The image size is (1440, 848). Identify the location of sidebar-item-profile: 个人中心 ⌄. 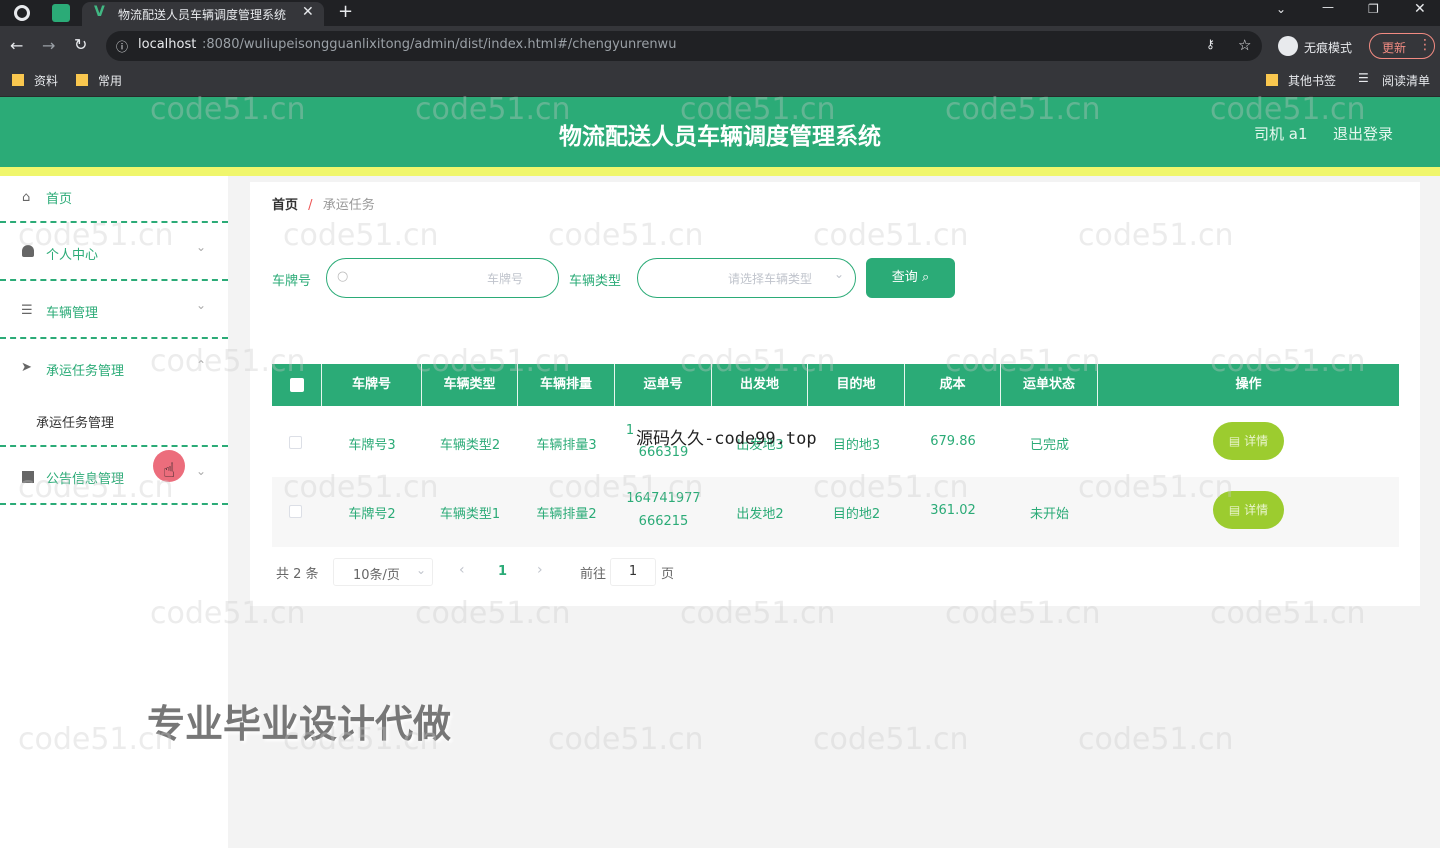
(114, 253).